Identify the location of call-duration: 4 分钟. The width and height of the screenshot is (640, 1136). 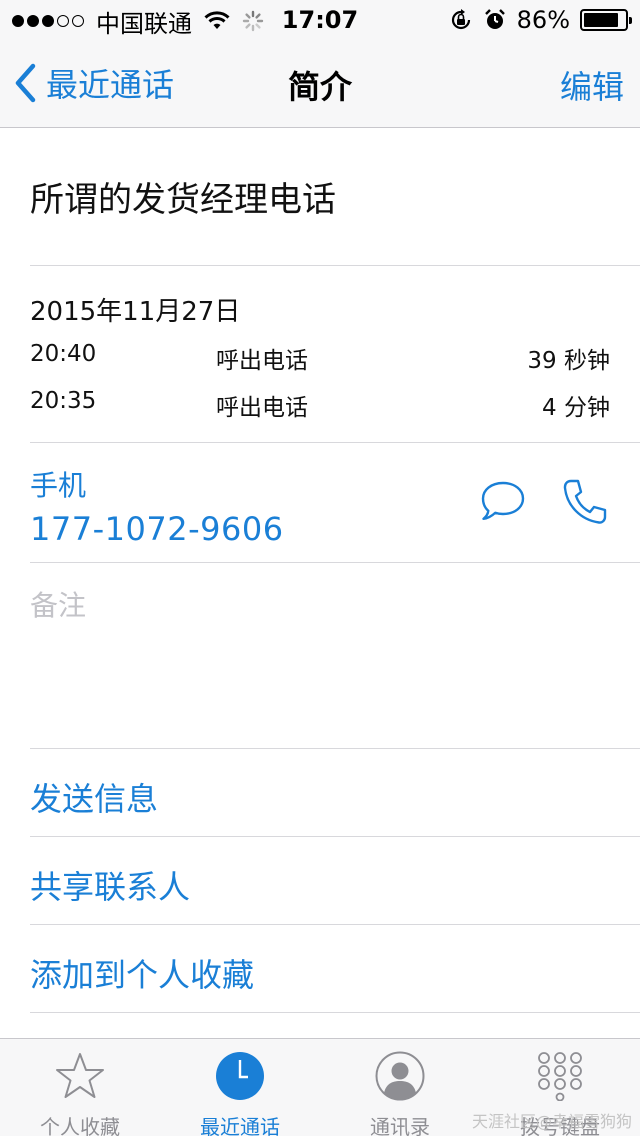
(576, 408).